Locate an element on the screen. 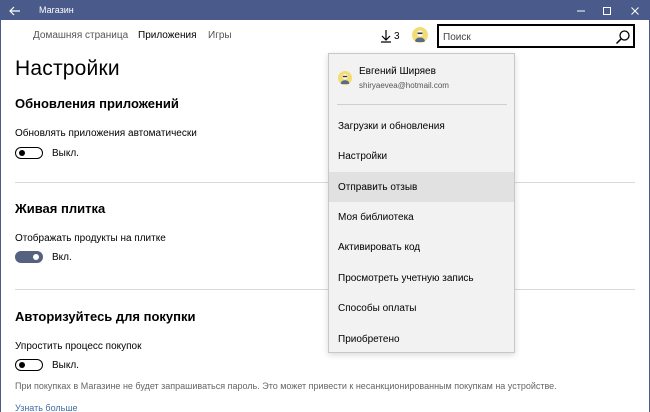 This screenshot has width=650, height=412. menu-item-payment: Способы оплаты is located at coordinates (421, 308).